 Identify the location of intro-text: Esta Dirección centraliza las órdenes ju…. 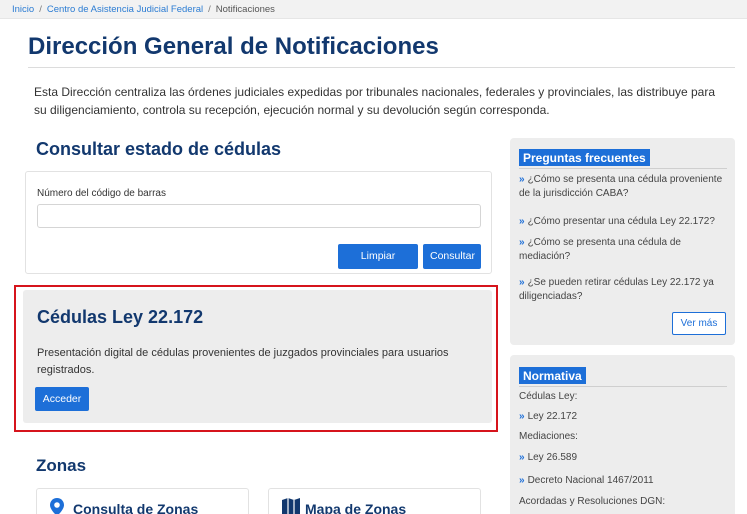
(375, 101).